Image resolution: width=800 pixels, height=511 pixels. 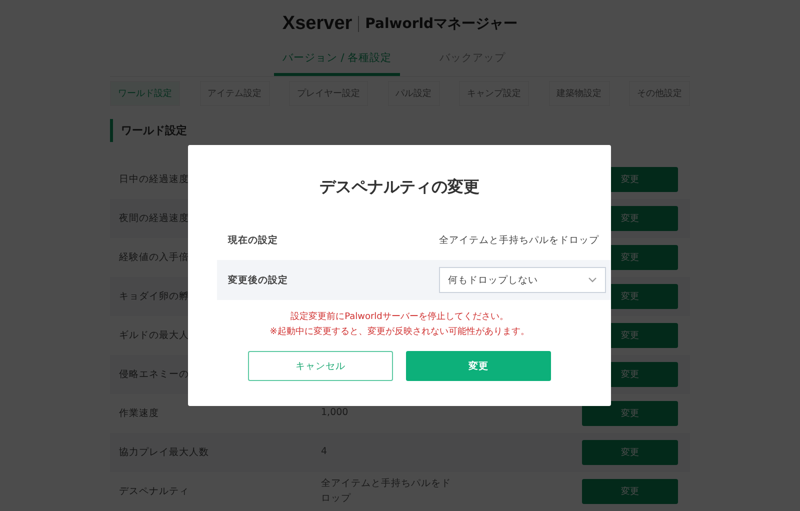 I want to click on new-setting-label: 変更後の設定, so click(x=258, y=280).